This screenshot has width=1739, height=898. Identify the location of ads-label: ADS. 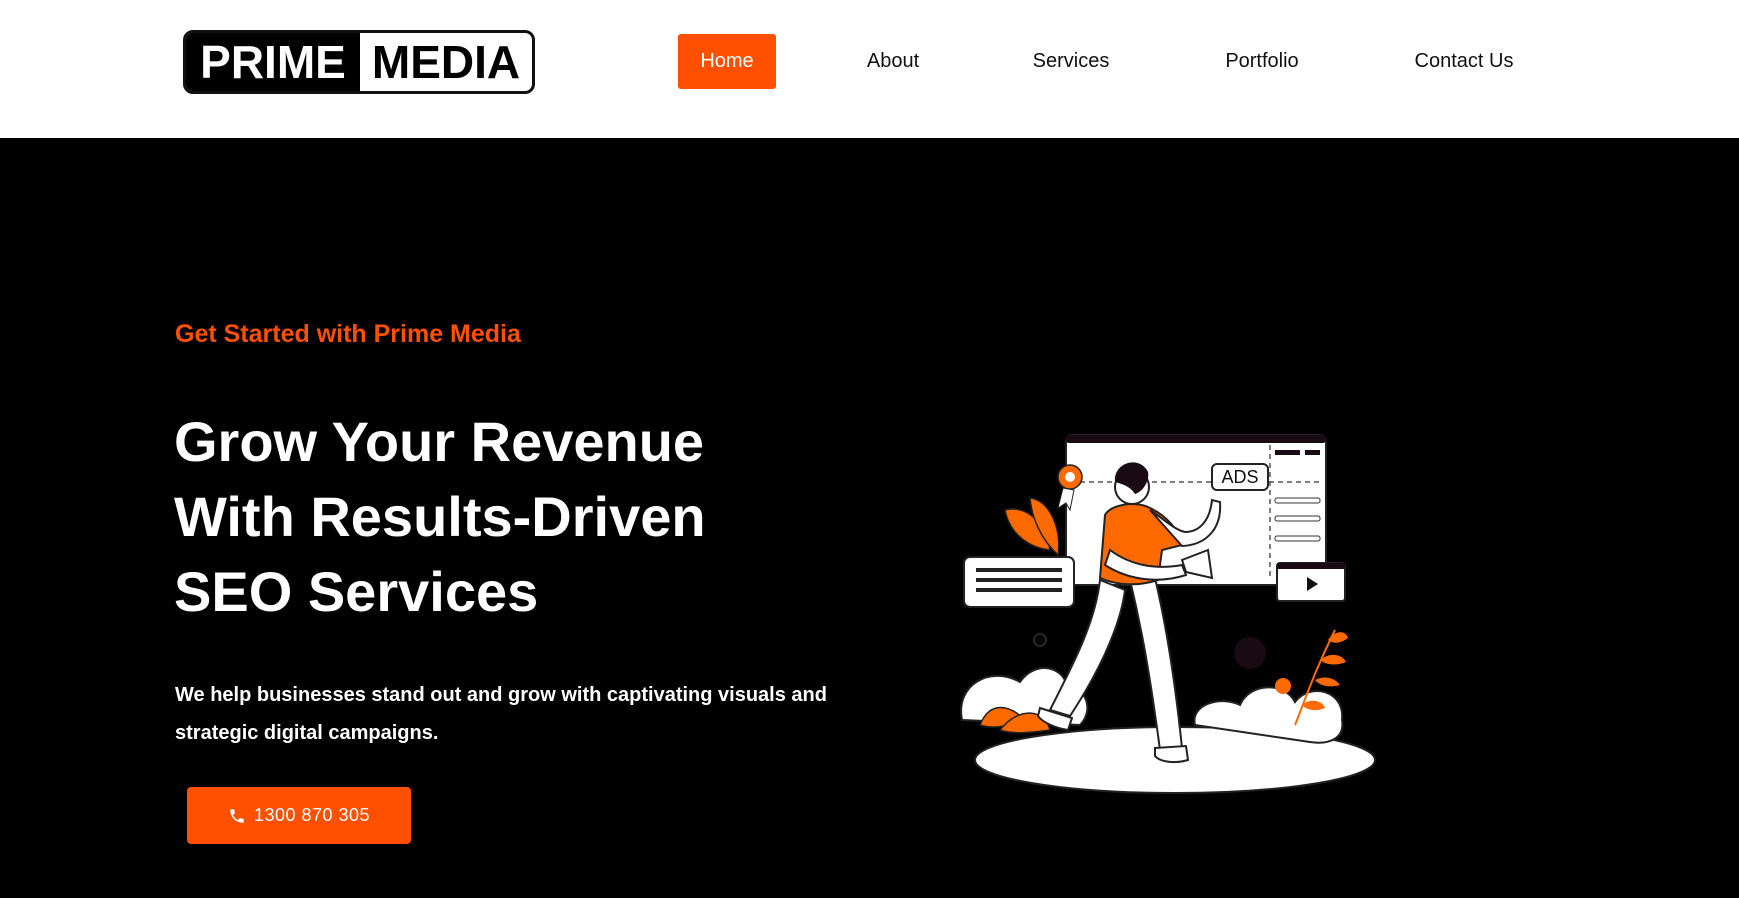
(1239, 477).